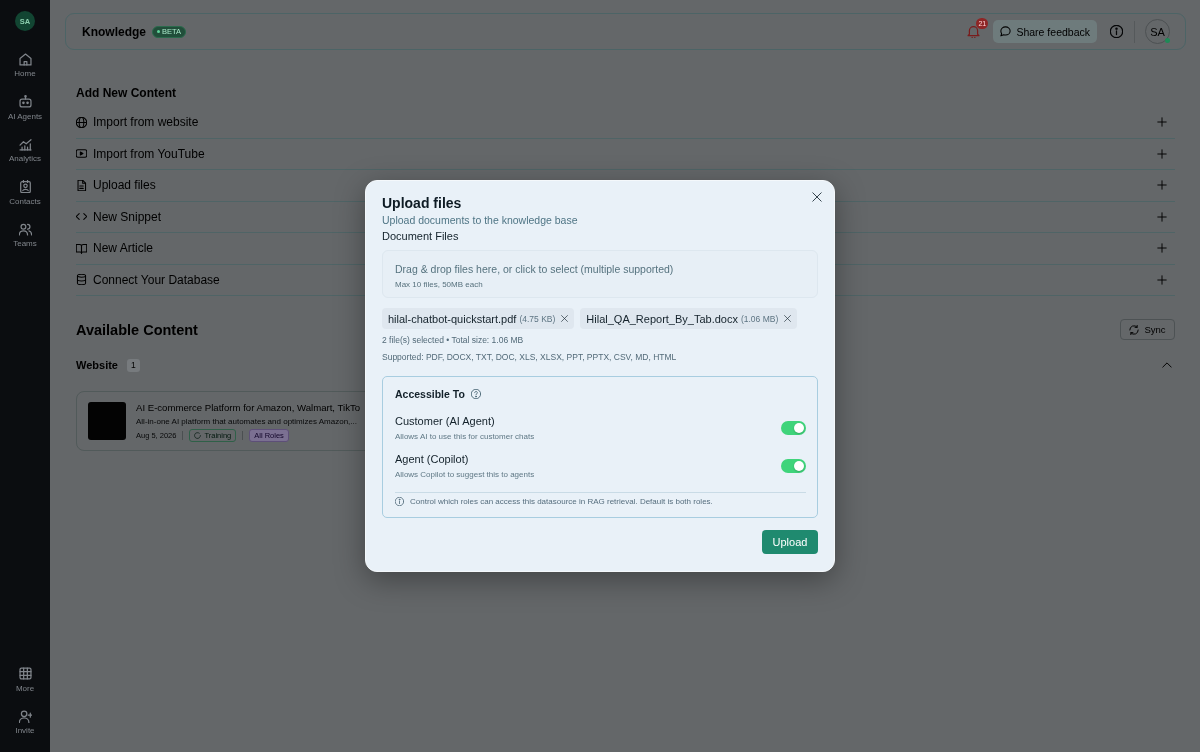  Describe the element at coordinates (420, 236) in the screenshot. I see `field-label: Document Files` at that location.